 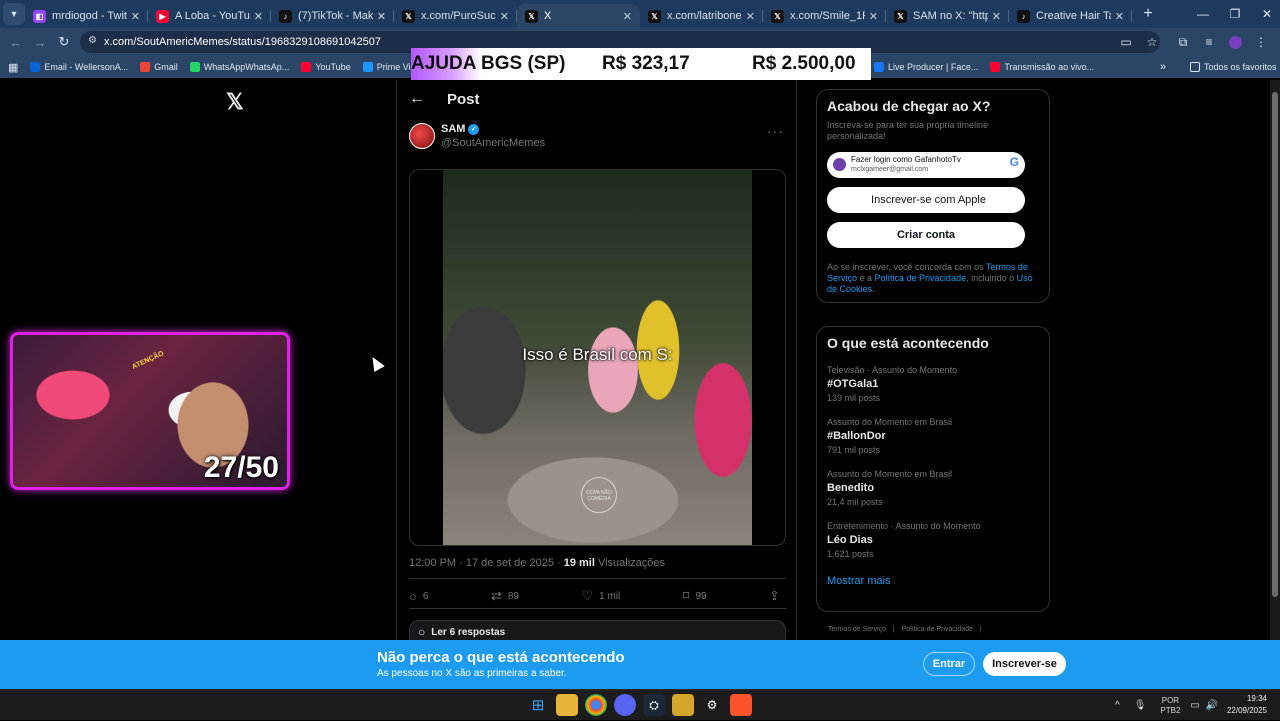 I want to click on windows-taskbar: ⊞ ⛭ ⚙ ^ 🎙 POR PTB2 ▭ 🔊 19:34 22/09/2025, so click(x=640, y=704).